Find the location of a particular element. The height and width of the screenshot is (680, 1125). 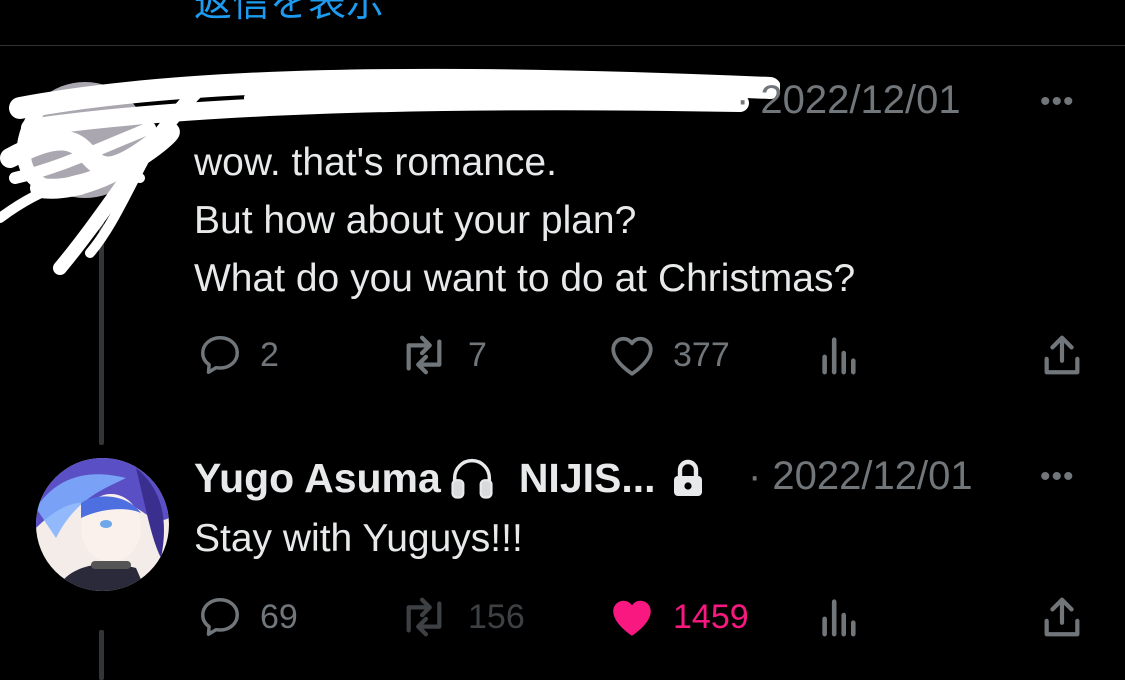

reply2-like-button: 1459 is located at coordinates (678, 617).